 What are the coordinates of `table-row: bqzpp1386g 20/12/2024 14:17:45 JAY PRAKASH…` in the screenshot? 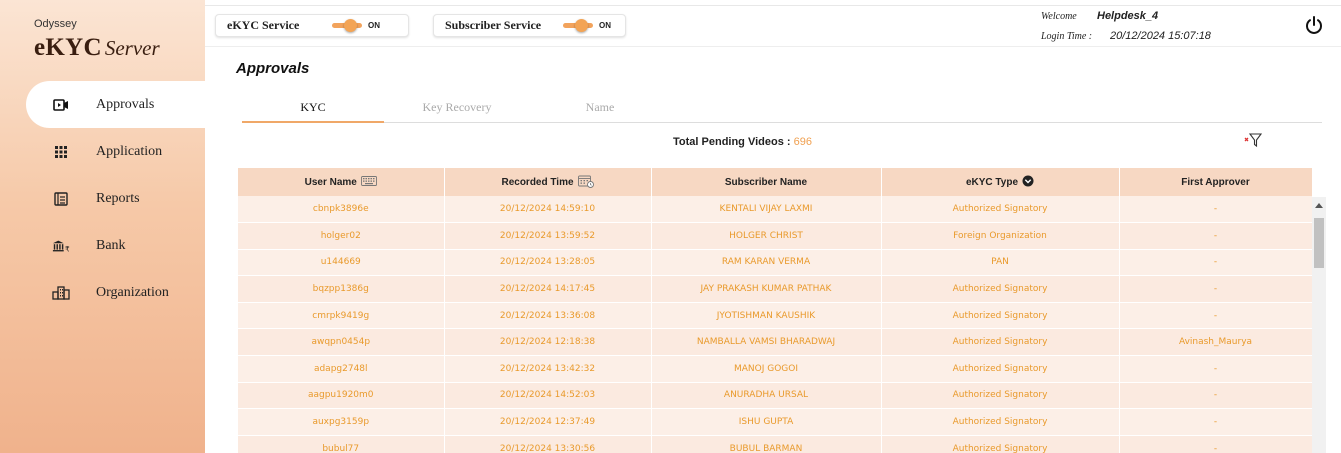 It's located at (775, 289).